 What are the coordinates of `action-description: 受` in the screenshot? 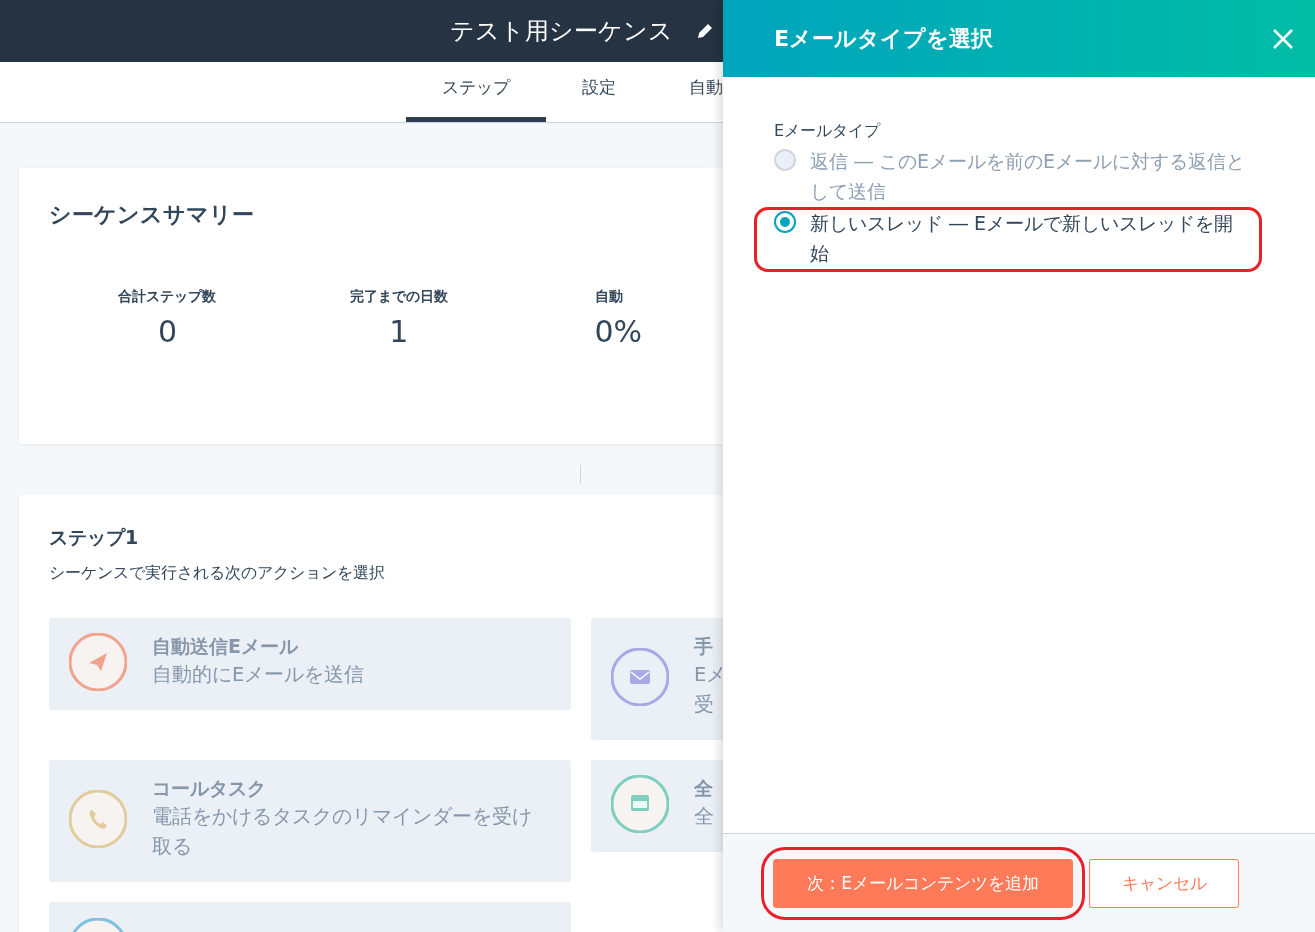 It's located at (704, 705).